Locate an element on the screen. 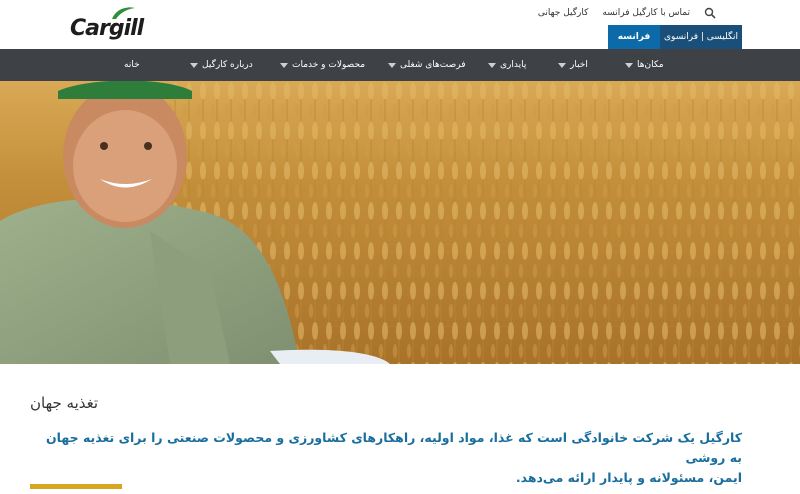 The width and height of the screenshot is (800, 494). nav-item-news: اخبار is located at coordinates (573, 65).